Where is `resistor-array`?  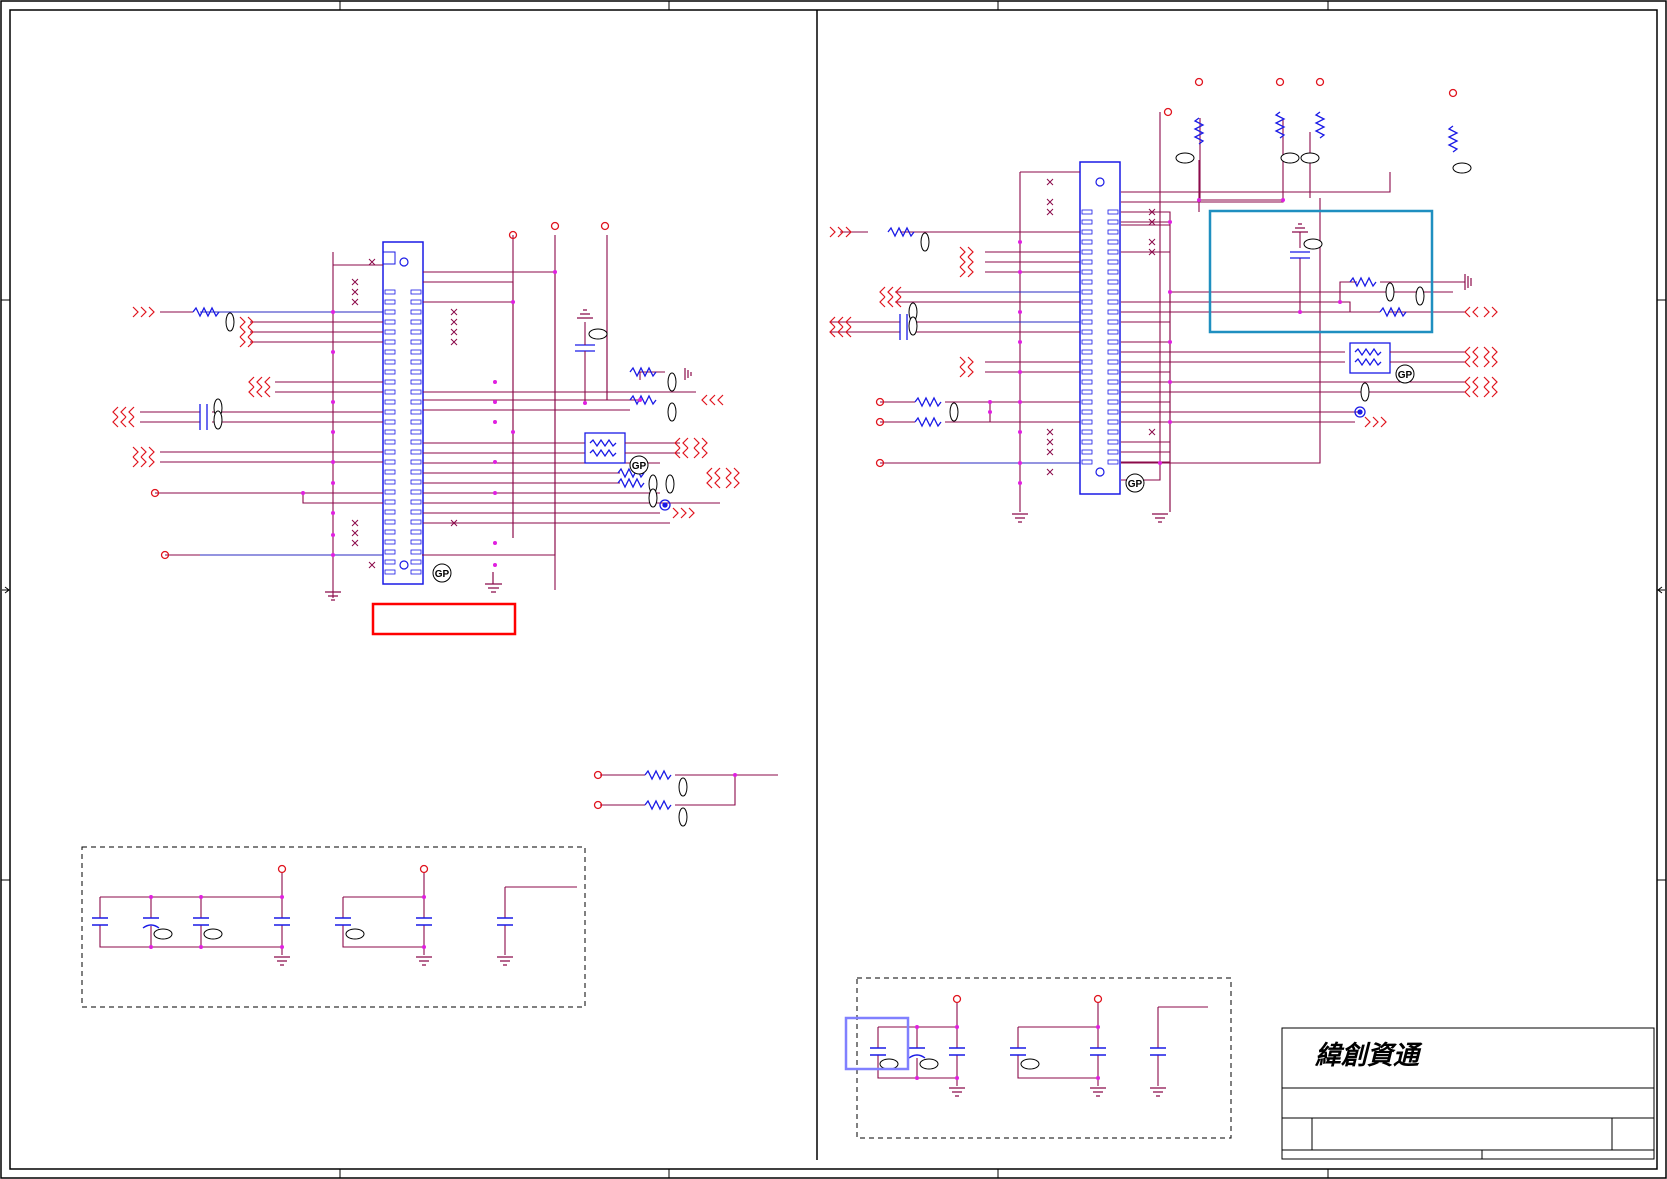 resistor-array is located at coordinates (605, 448).